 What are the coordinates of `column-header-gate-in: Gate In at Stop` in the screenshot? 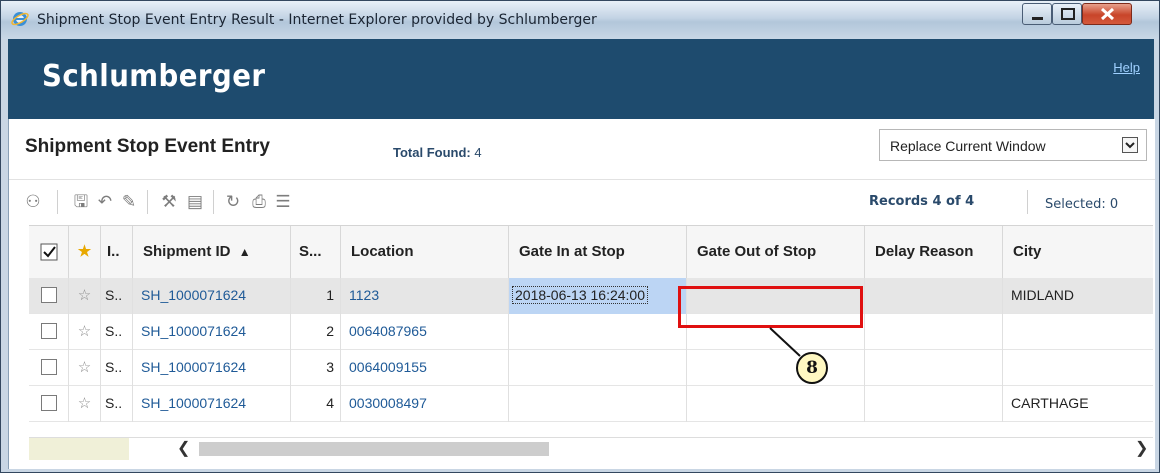 It's located at (598, 252).